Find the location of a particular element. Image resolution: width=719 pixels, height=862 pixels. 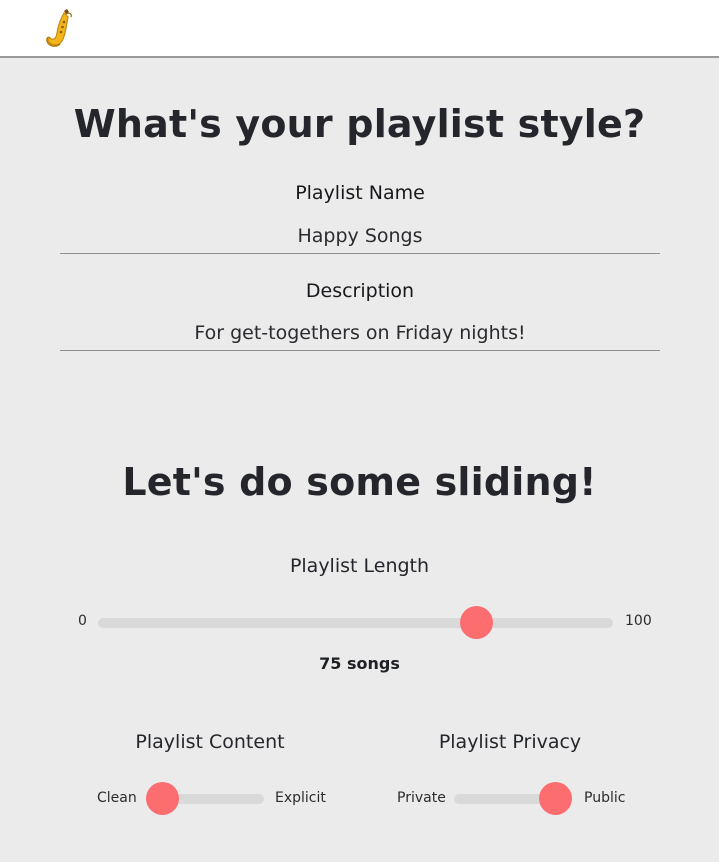

privacy-private-label: Private is located at coordinates (421, 798).